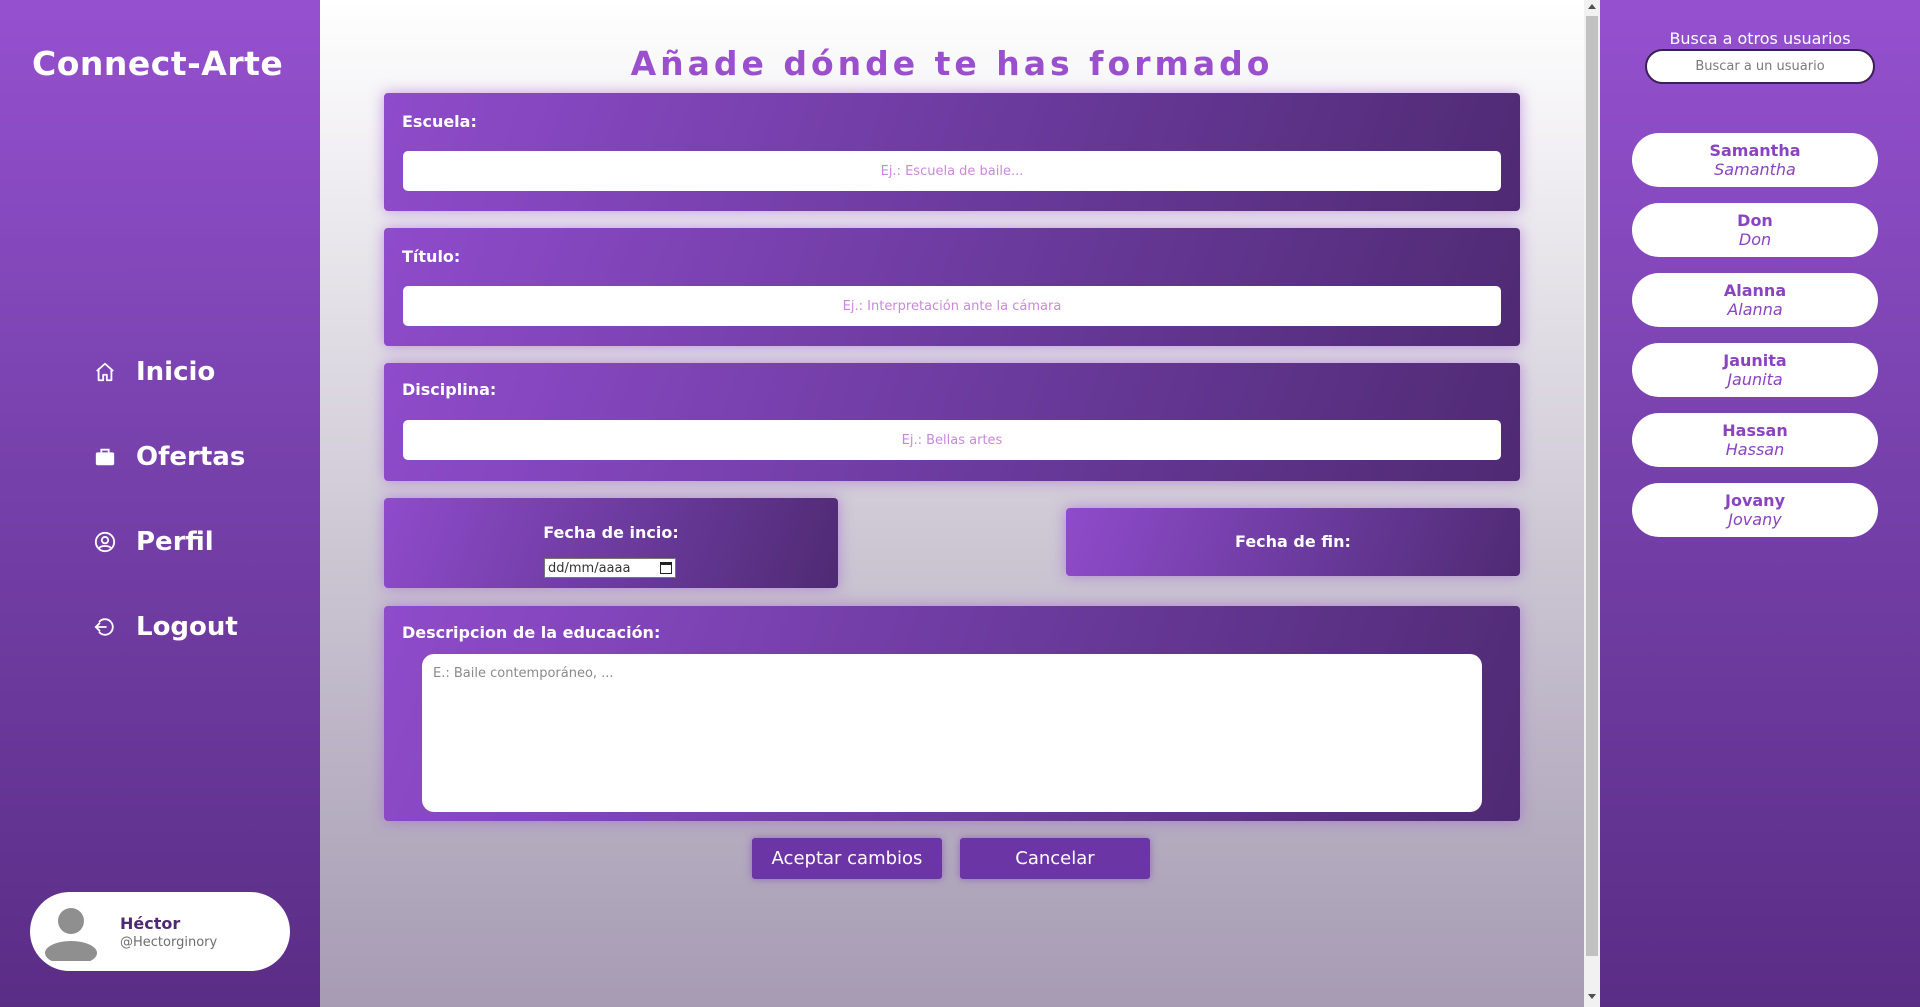 The height and width of the screenshot is (1007, 1920). Describe the element at coordinates (1755, 220) in the screenshot. I see `user-name: Don` at that location.